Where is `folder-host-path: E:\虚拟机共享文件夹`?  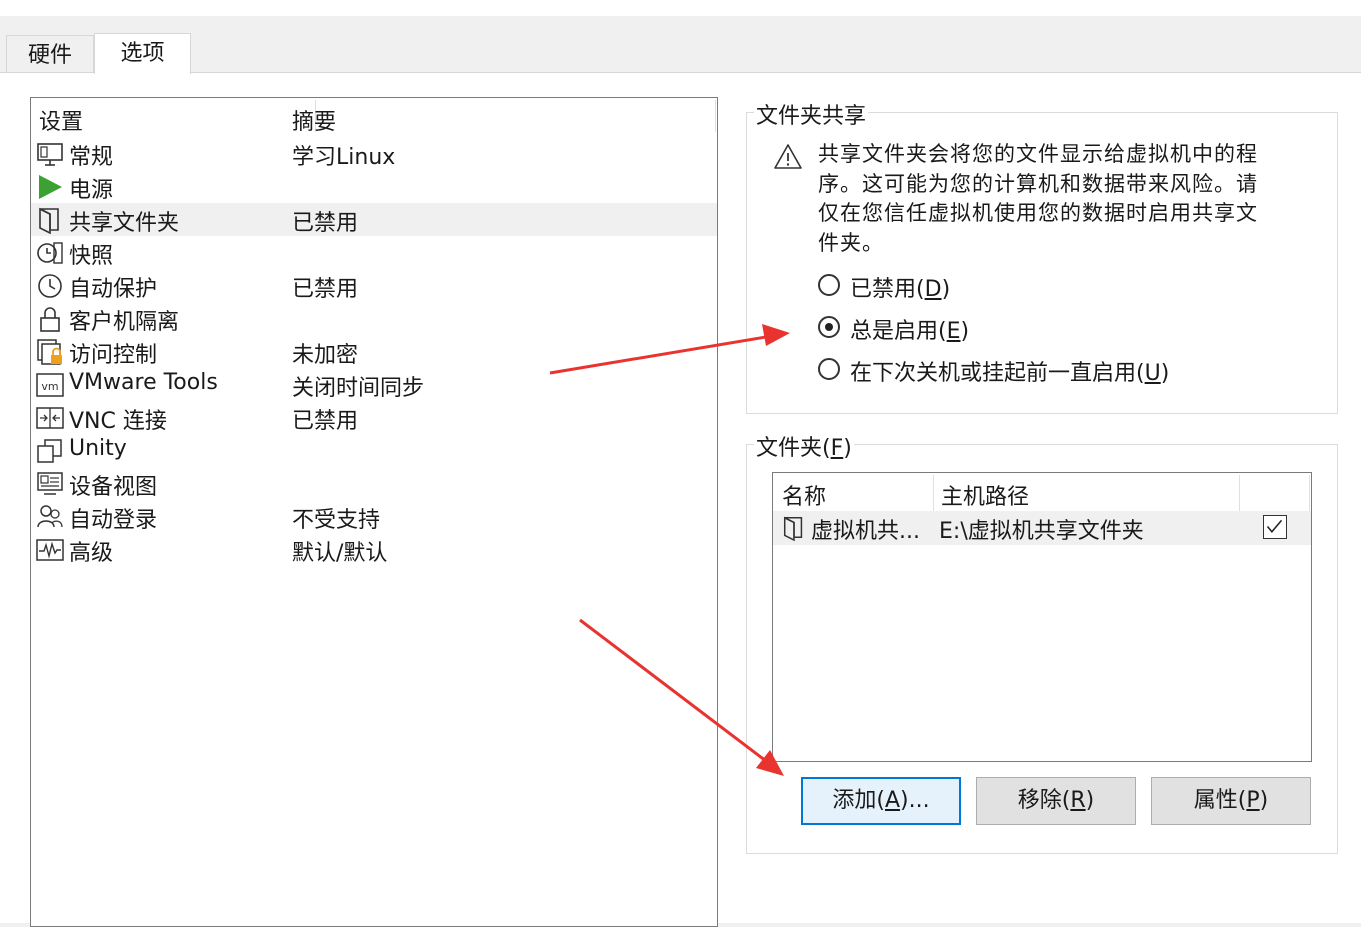 folder-host-path: E:\虚拟机共享文件夹 is located at coordinates (1041, 531).